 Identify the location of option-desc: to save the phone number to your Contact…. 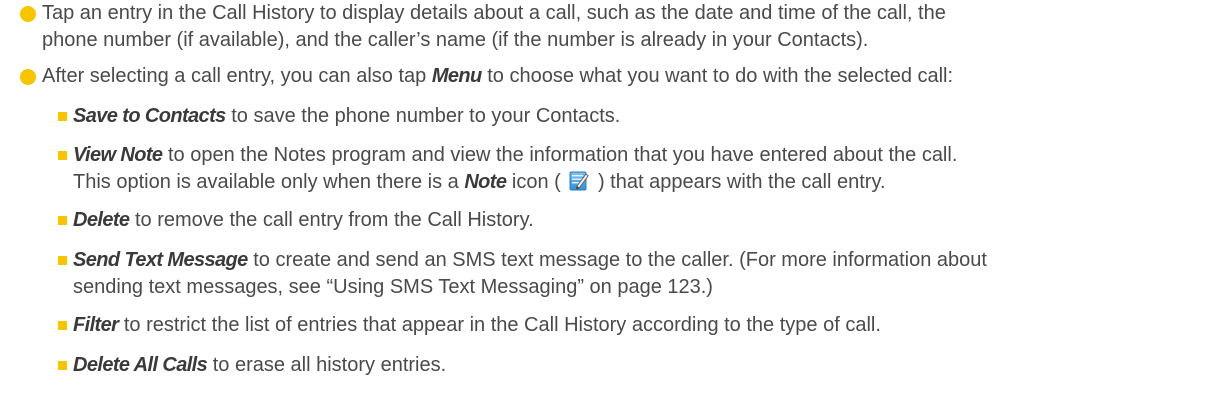
(423, 116).